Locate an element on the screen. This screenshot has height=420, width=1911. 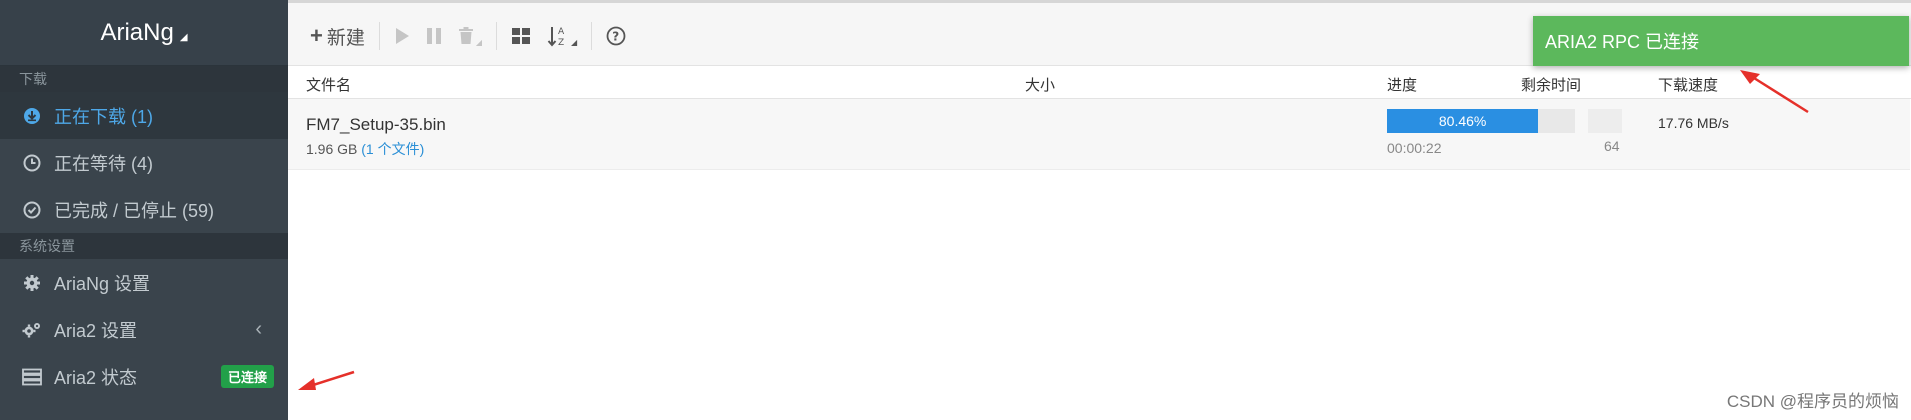
sidebar-item-aria2-settings: Aria2 设置 ‹ is located at coordinates (144, 329).